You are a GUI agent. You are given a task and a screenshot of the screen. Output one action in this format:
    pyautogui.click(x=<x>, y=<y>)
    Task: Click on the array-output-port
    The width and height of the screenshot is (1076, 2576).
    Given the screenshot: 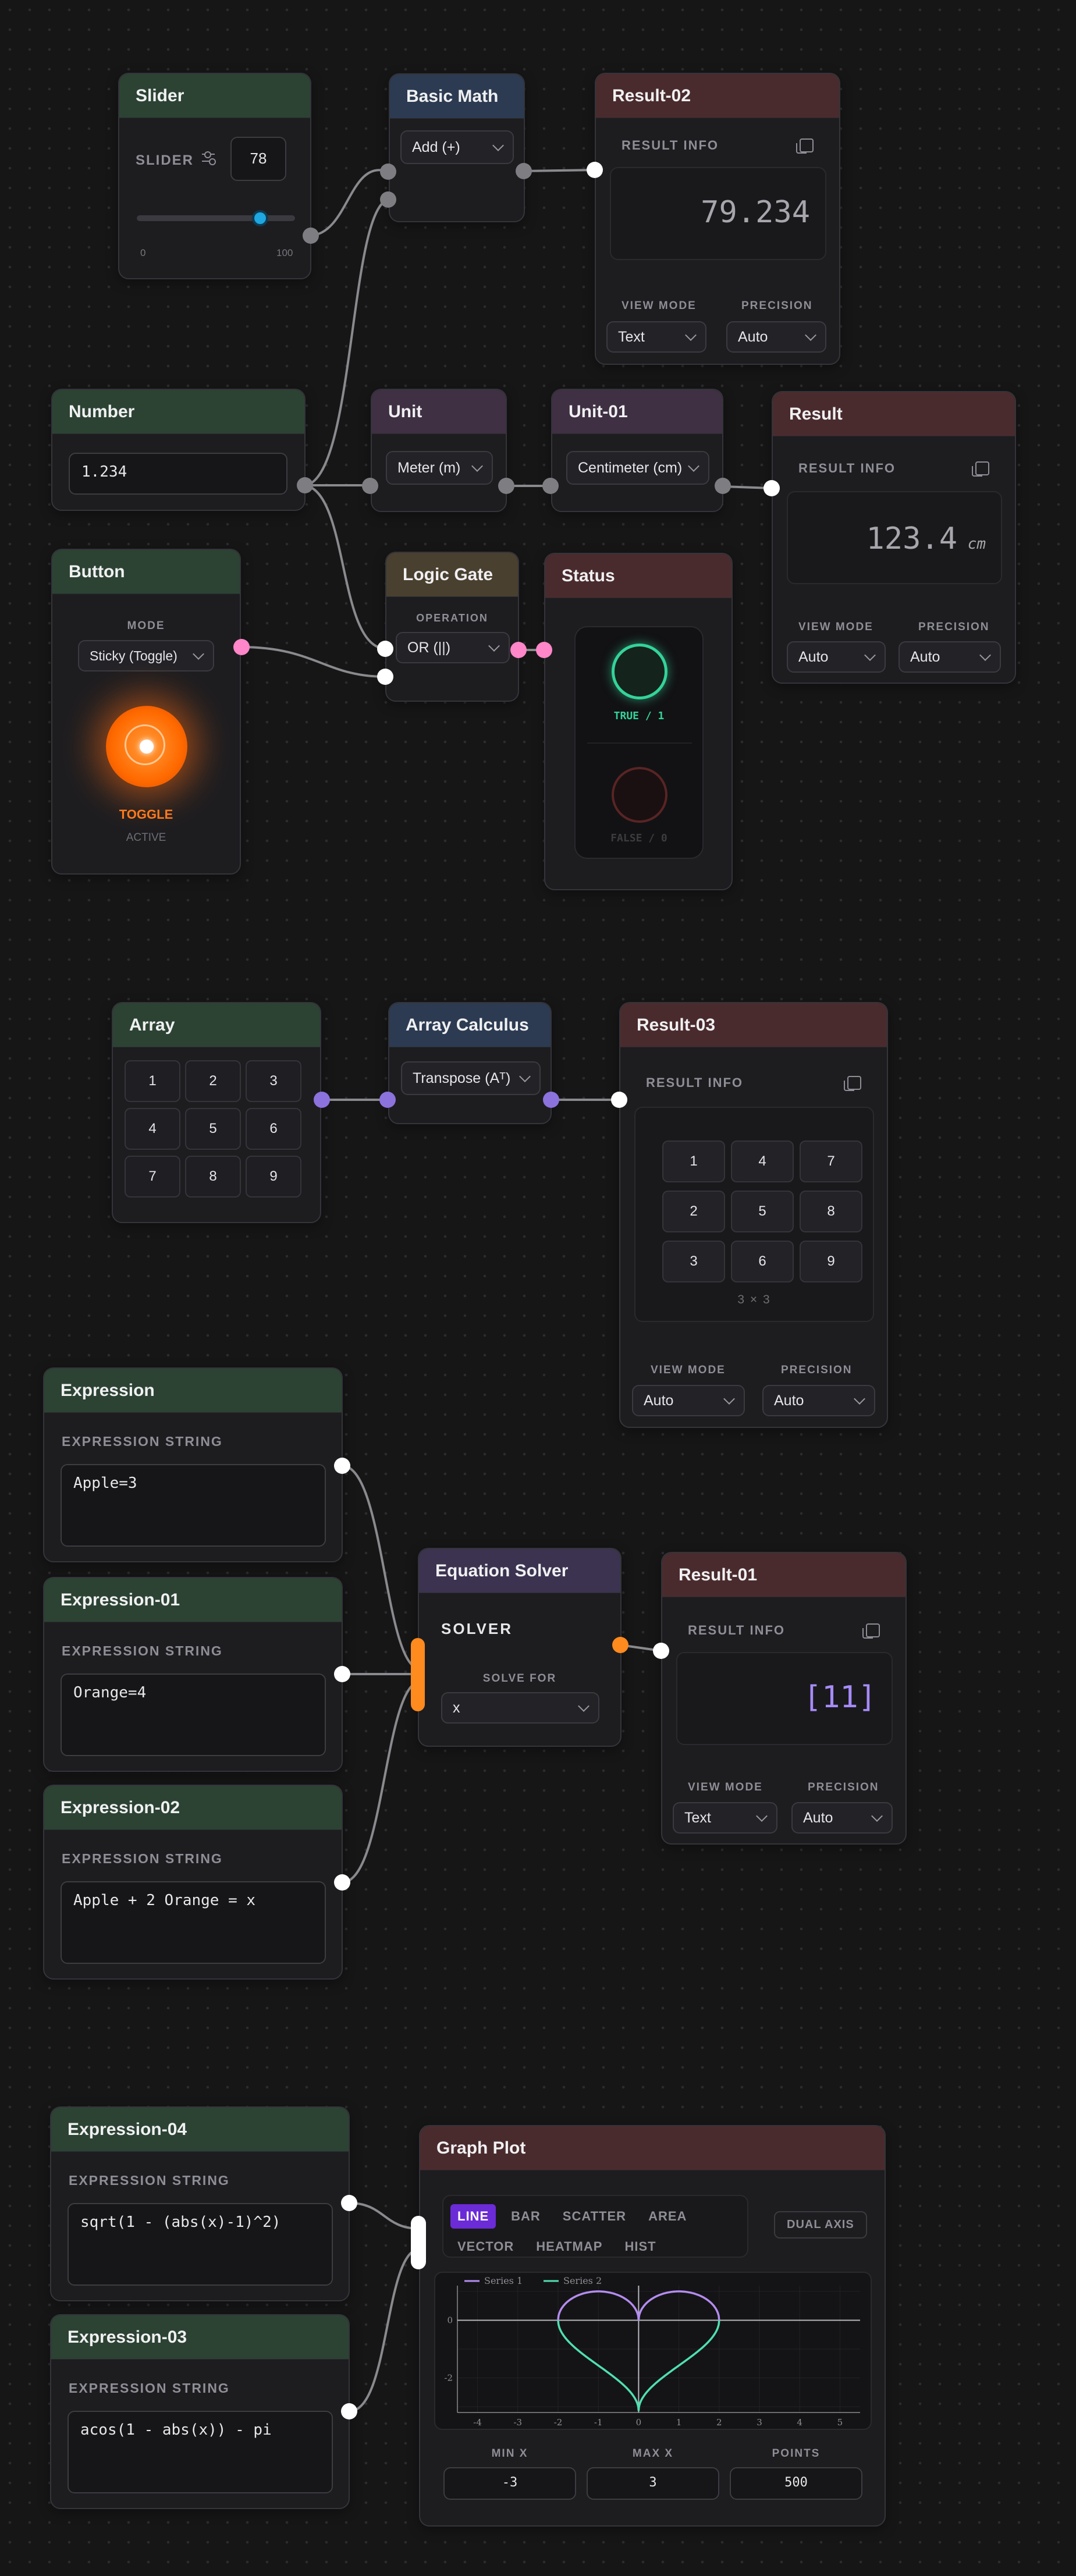 What is the action you would take?
    pyautogui.click(x=322, y=1100)
    